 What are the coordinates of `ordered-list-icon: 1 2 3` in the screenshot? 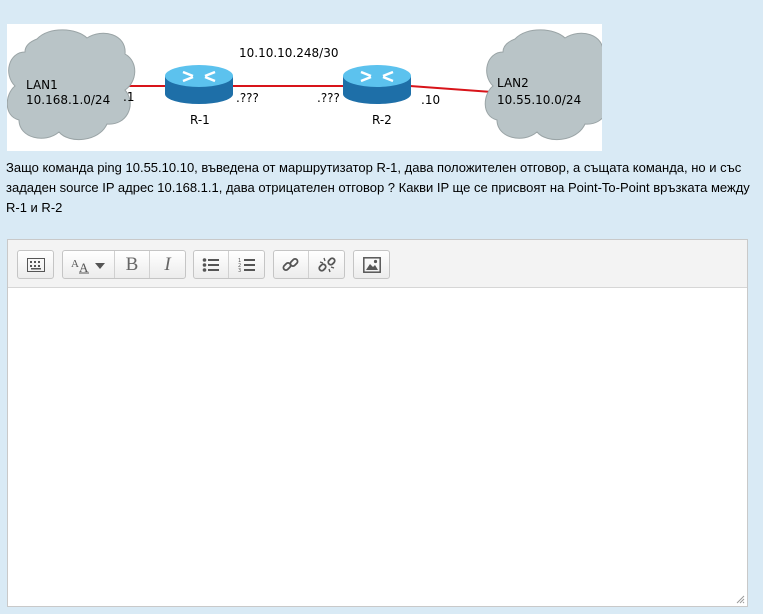 It's located at (246, 265).